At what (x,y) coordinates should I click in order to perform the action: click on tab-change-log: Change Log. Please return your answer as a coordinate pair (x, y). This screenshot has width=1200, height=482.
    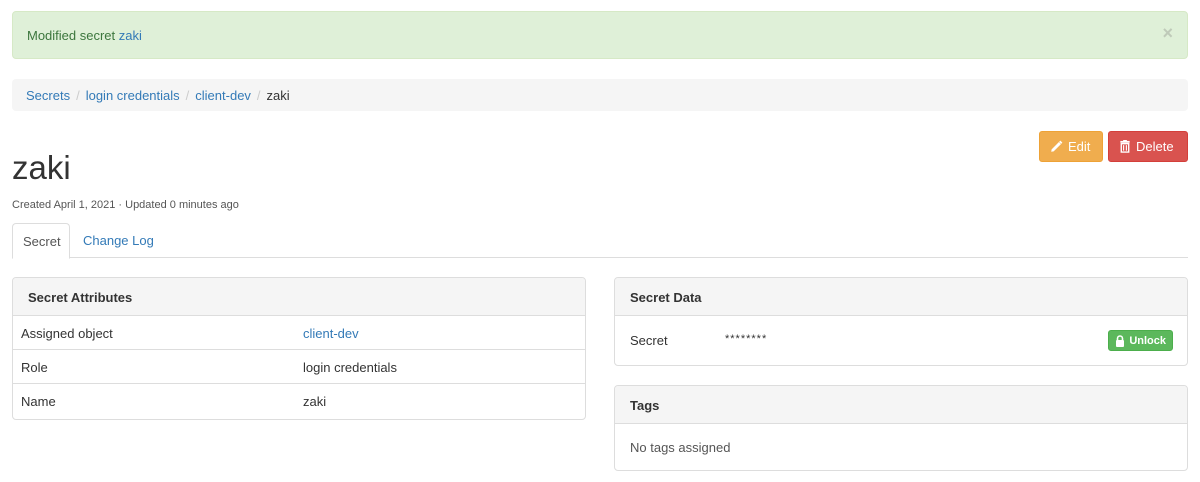
    Looking at the image, I should click on (118, 240).